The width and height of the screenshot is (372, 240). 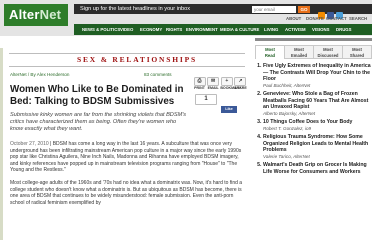 What do you see at coordinates (344, 29) in the screenshot?
I see `nav-item-drugs: DRUGS` at bounding box center [344, 29].